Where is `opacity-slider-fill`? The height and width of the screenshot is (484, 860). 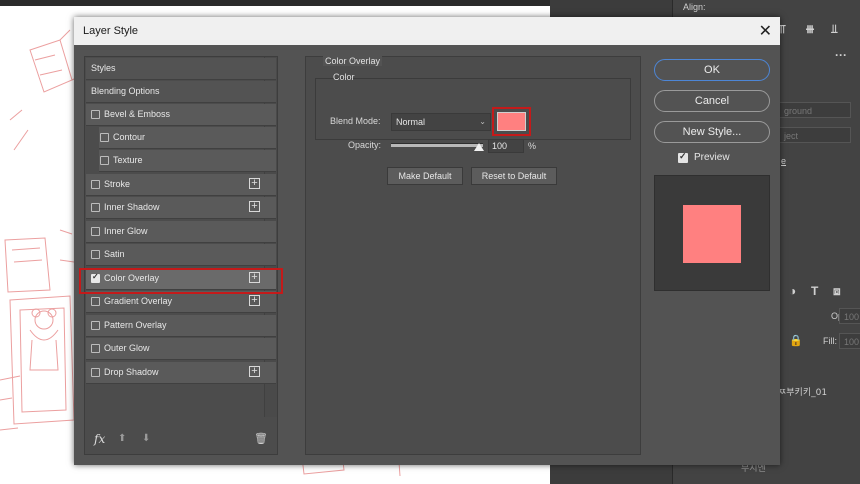
opacity-slider-fill is located at coordinates (437, 145).